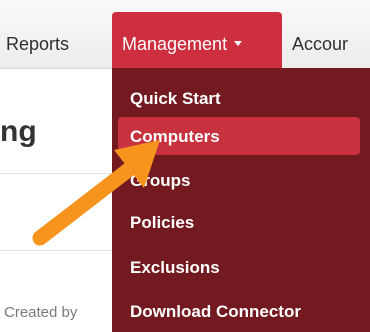  I want to click on nav-management: Management, so click(197, 40).